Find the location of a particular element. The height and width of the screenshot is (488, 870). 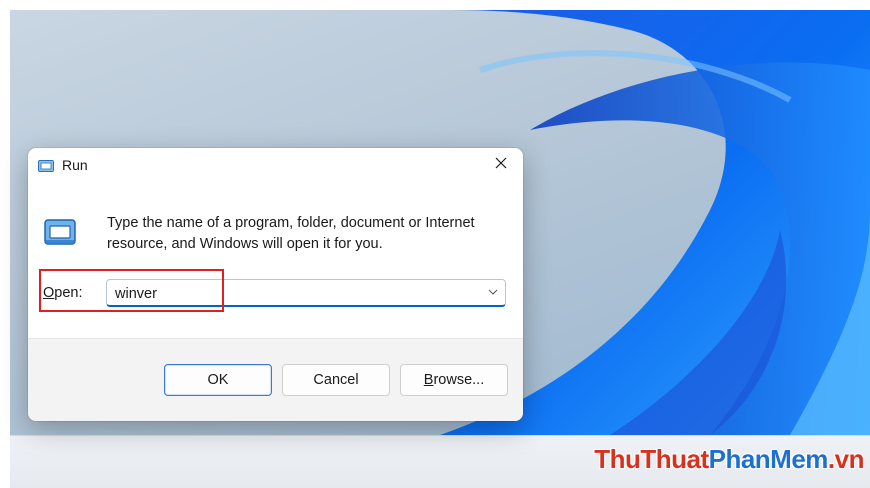

open-label-text: pen: is located at coordinates (68, 293).